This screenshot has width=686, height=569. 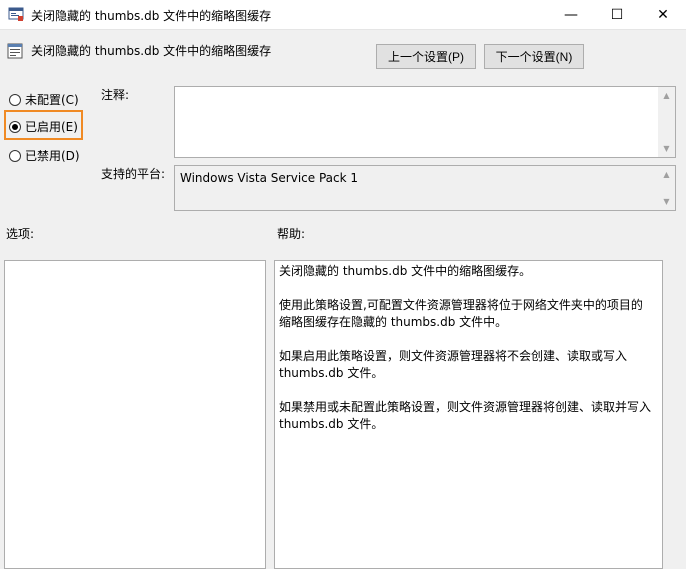 What do you see at coordinates (617, 14) in the screenshot?
I see `maximize-button: ☐` at bounding box center [617, 14].